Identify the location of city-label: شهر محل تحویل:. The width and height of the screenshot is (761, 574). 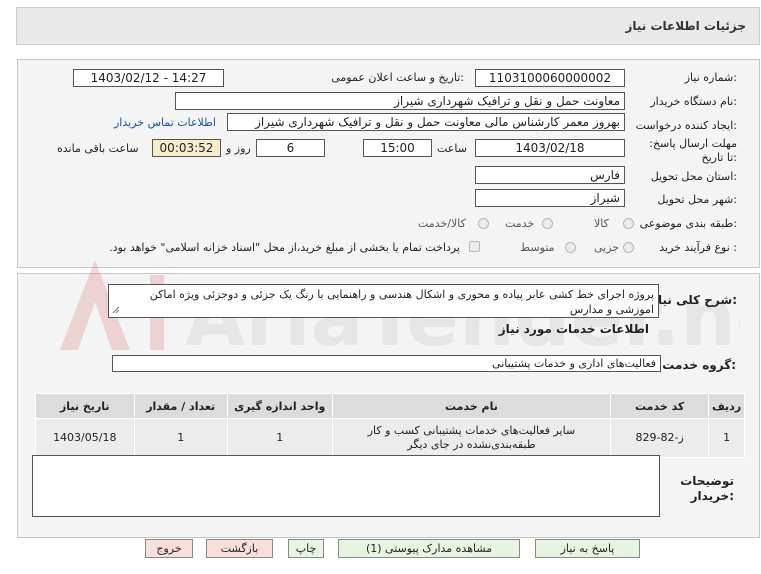
(697, 199).